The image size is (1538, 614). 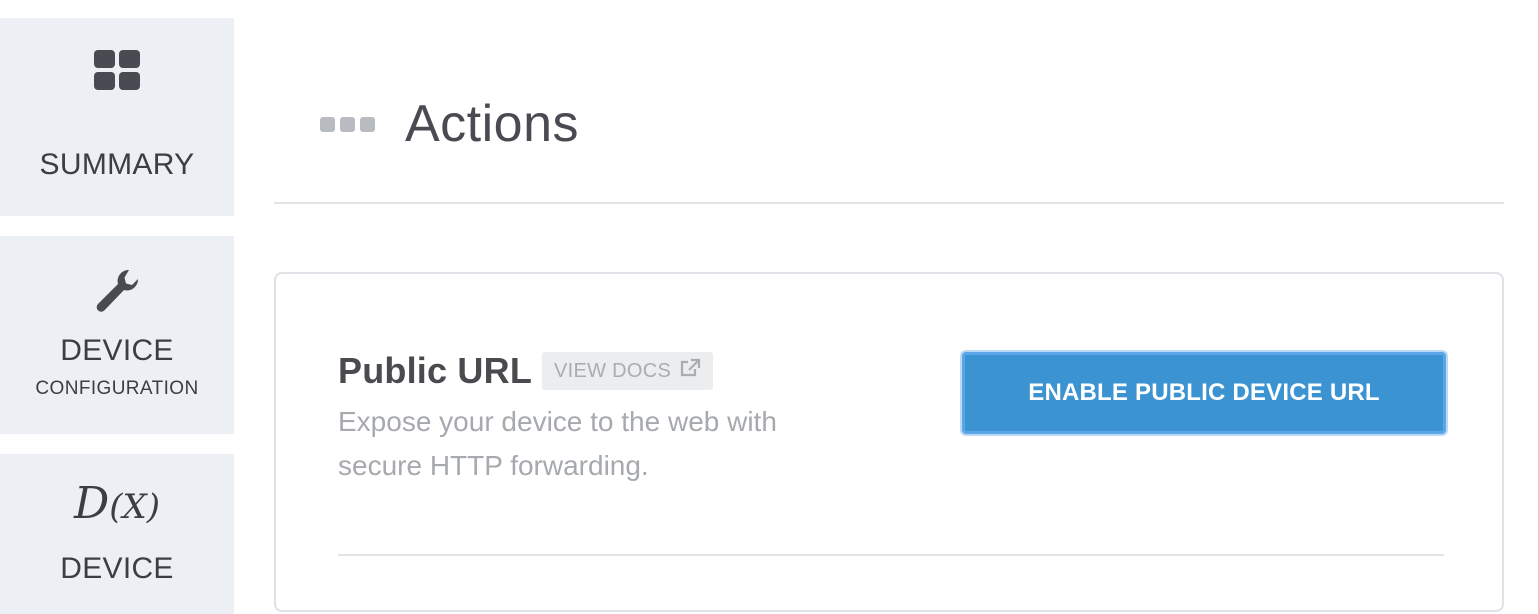 I want to click on sidebar-item-device-variables: D(X) DEVICE, so click(x=117, y=534).